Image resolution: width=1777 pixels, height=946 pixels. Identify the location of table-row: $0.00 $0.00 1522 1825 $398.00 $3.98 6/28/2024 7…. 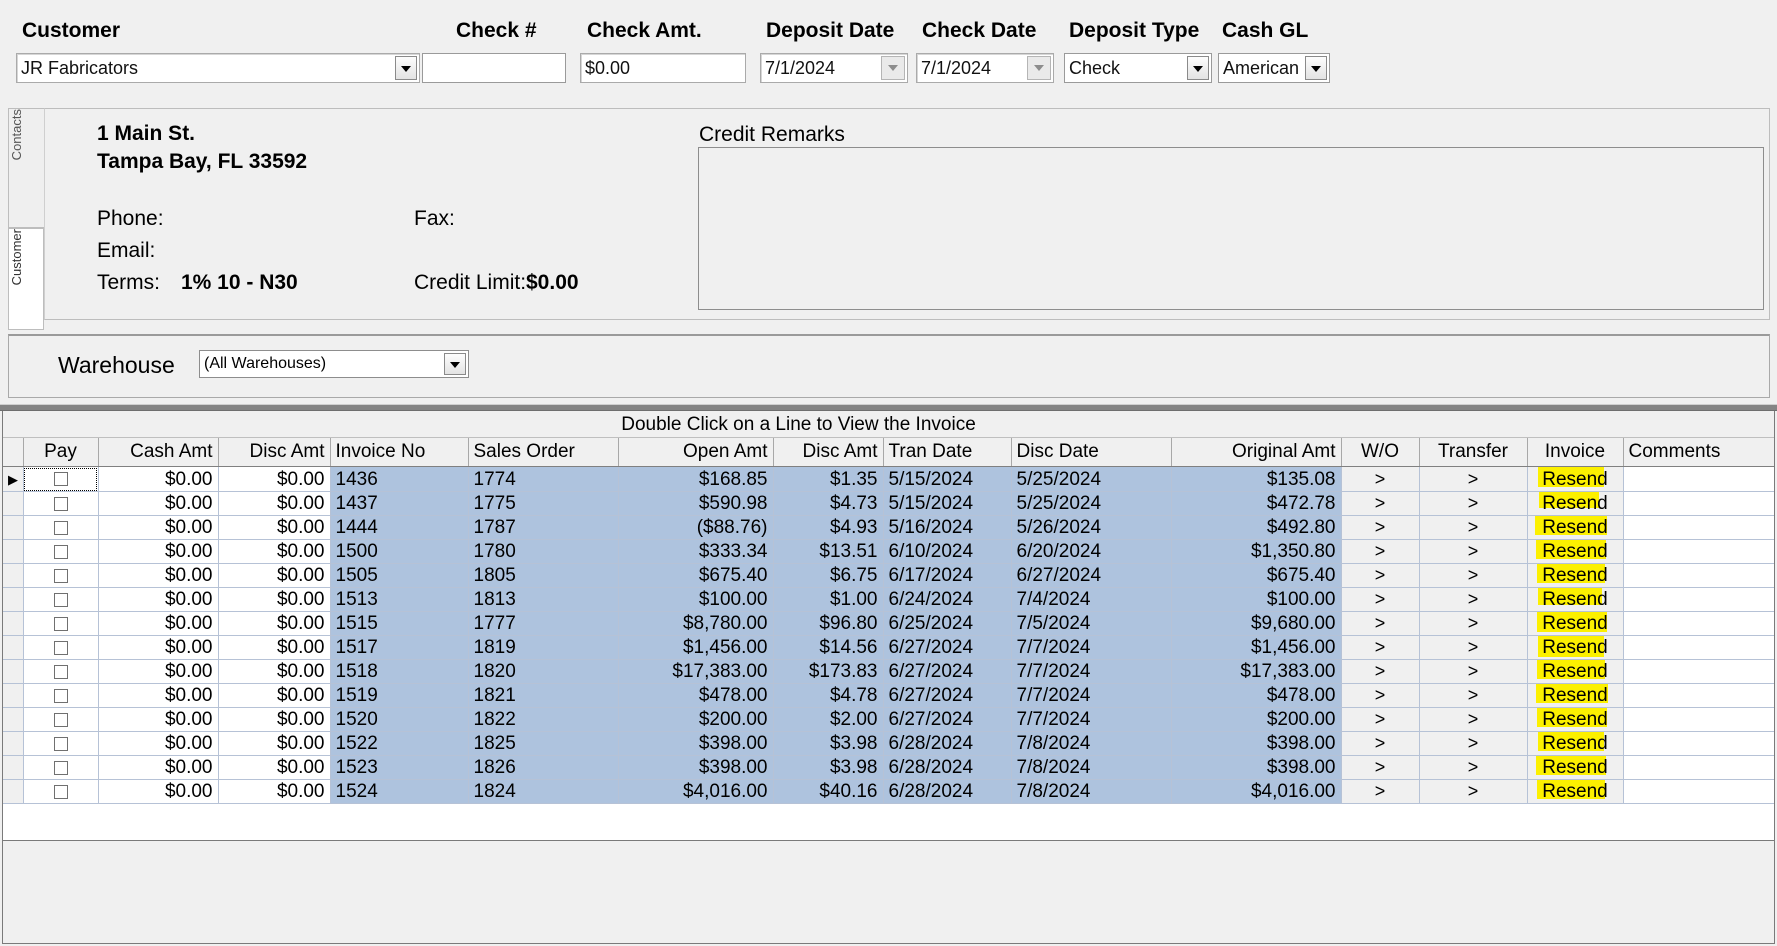
(888, 743).